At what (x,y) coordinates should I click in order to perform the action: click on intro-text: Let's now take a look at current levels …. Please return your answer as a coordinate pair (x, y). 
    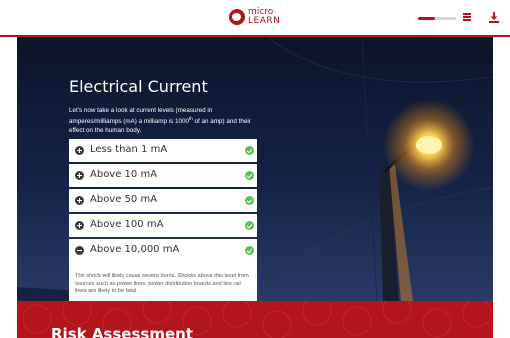
    Looking at the image, I should click on (167, 121).